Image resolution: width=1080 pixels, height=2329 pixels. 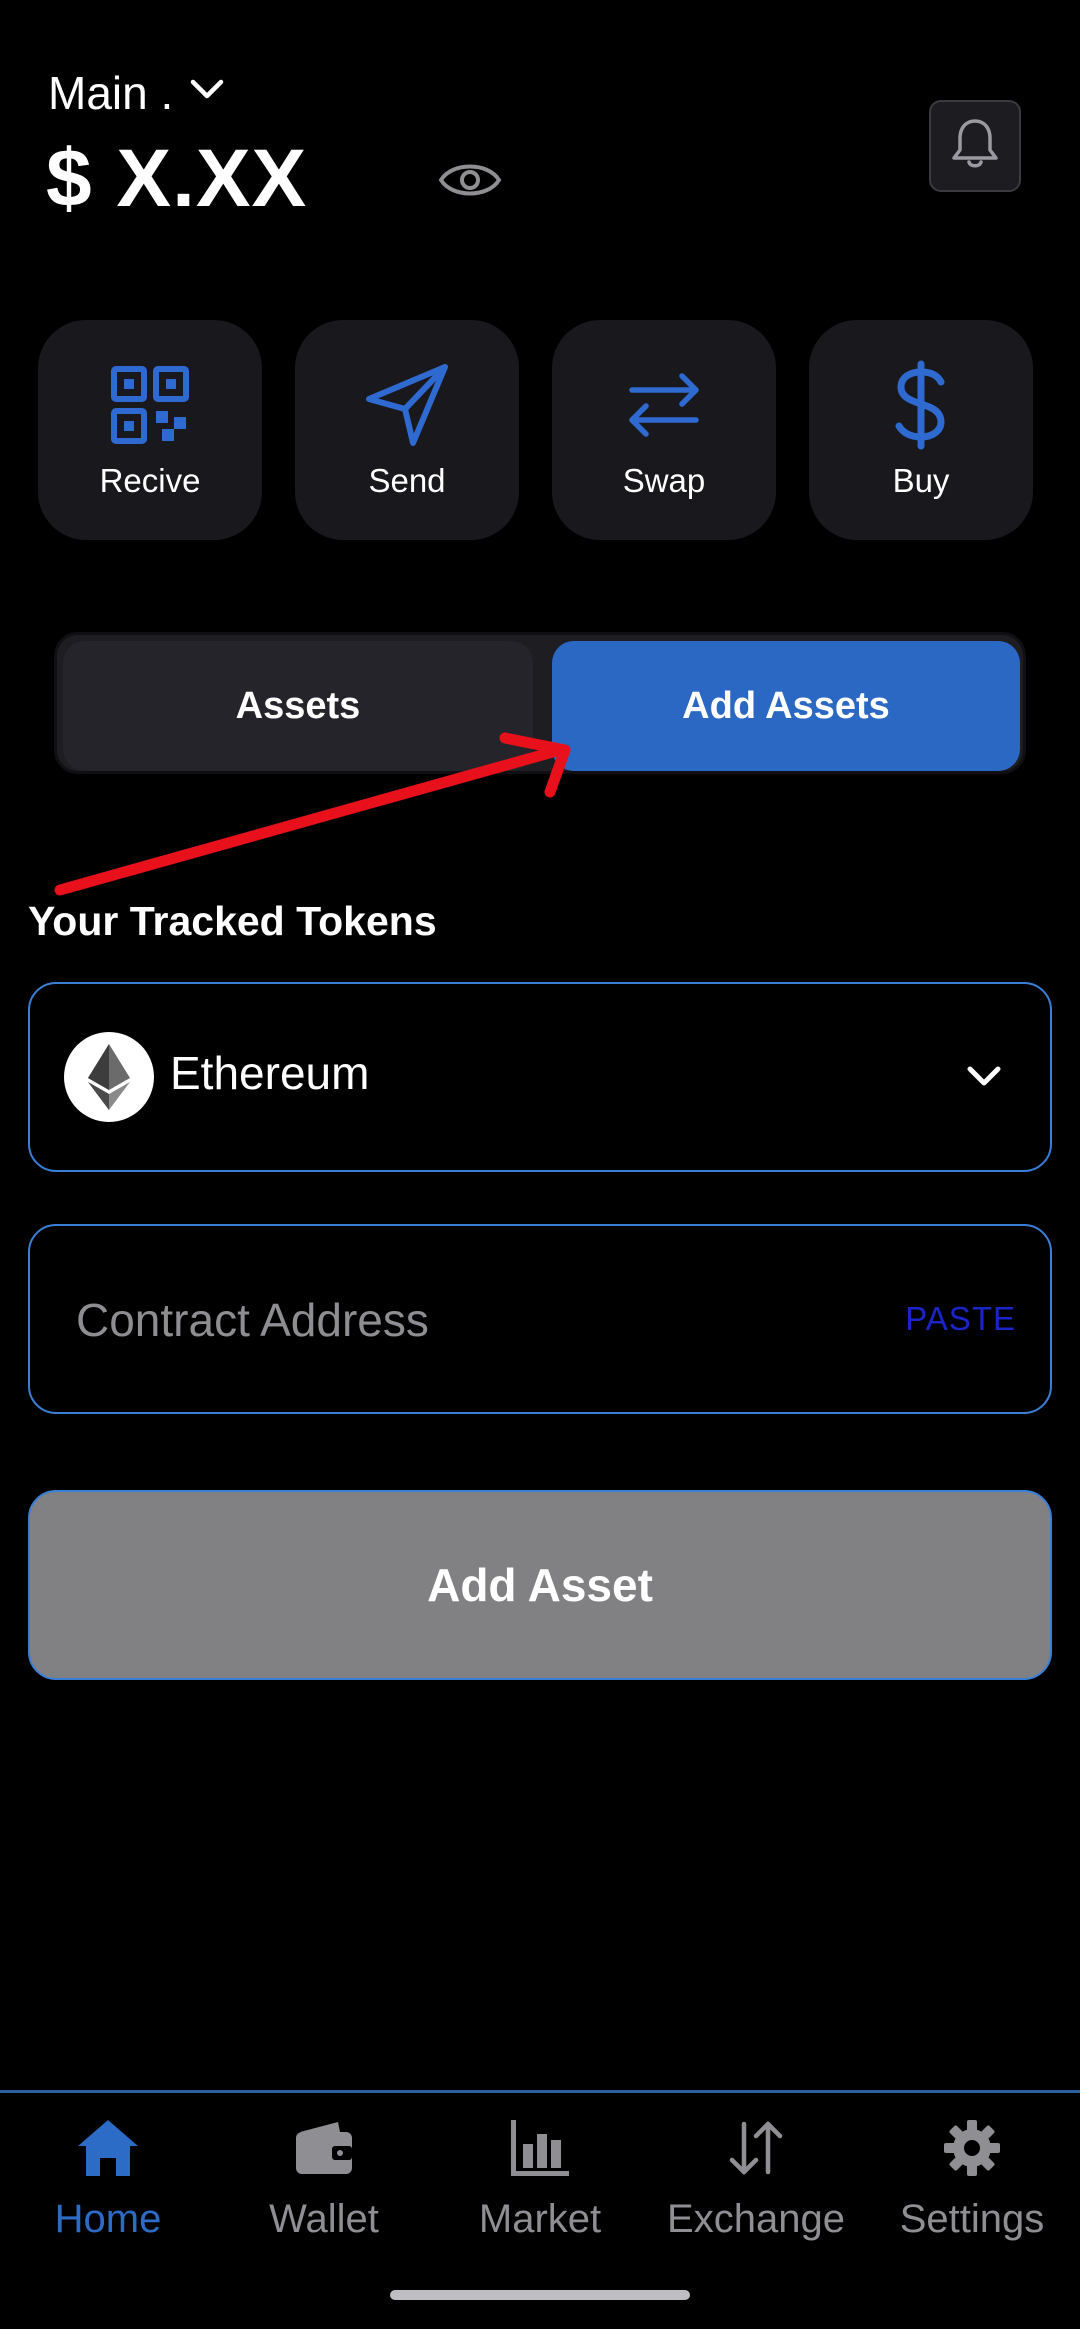 What do you see at coordinates (486, 1320) in the screenshot?
I see `contract-address-input` at bounding box center [486, 1320].